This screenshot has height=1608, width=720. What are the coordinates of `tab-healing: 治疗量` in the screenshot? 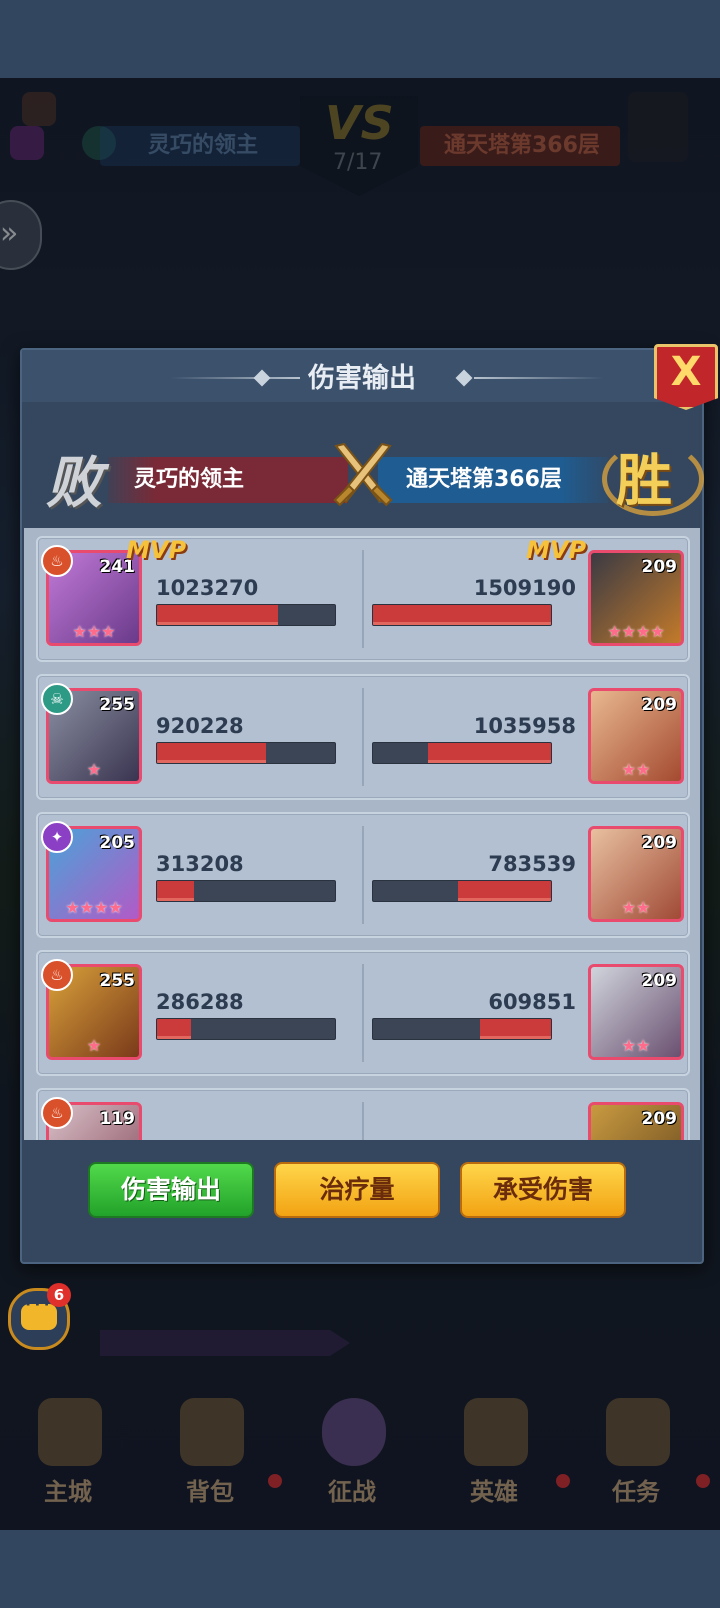 It's located at (357, 1190).